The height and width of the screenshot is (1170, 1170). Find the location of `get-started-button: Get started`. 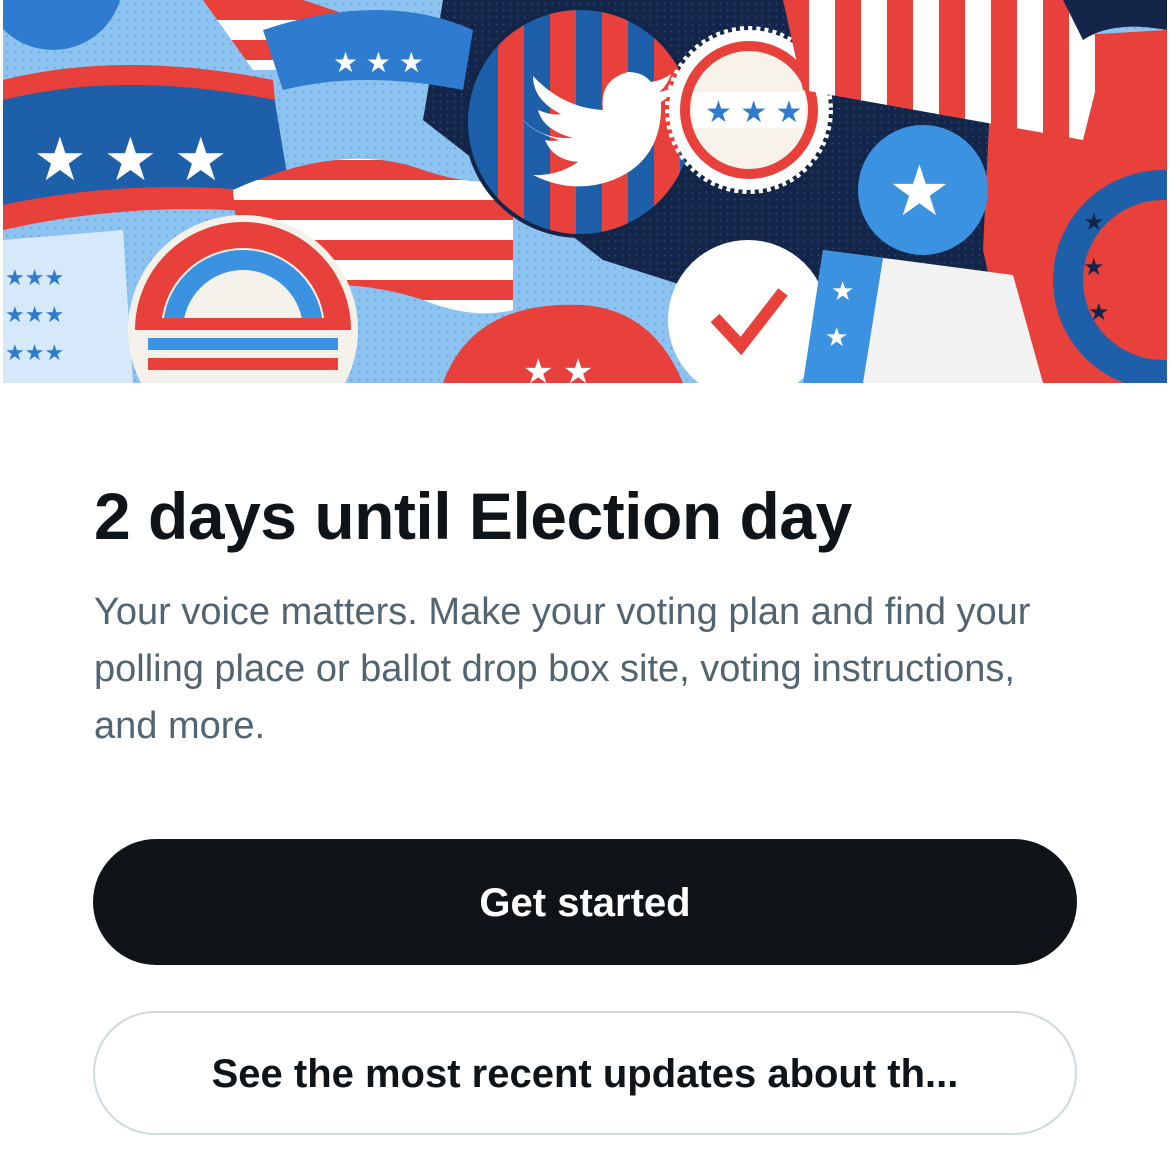

get-started-button: Get started is located at coordinates (585, 902).